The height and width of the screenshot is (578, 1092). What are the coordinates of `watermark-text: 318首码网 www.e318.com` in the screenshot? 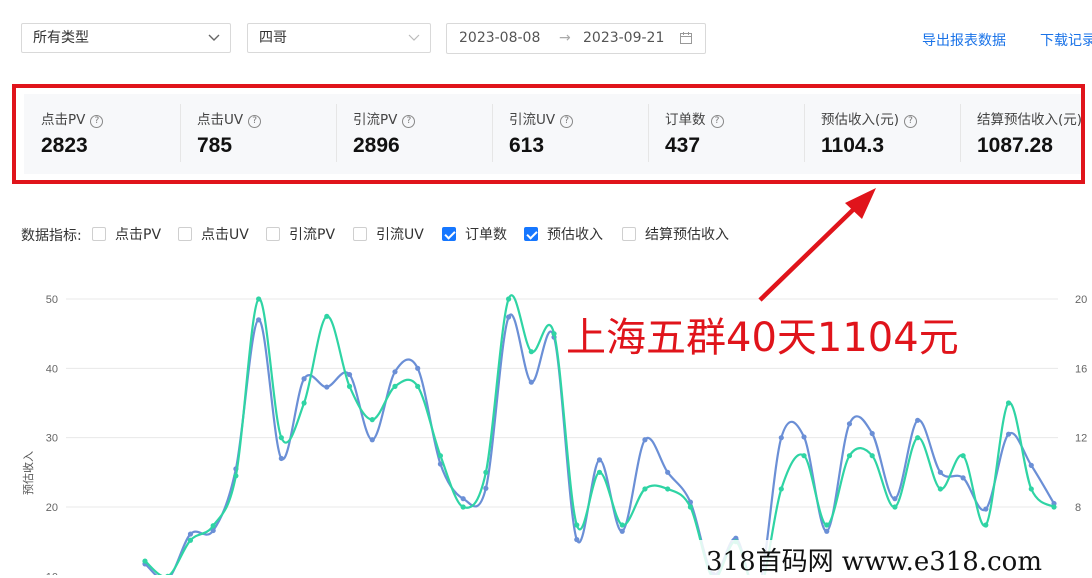 It's located at (874, 562).